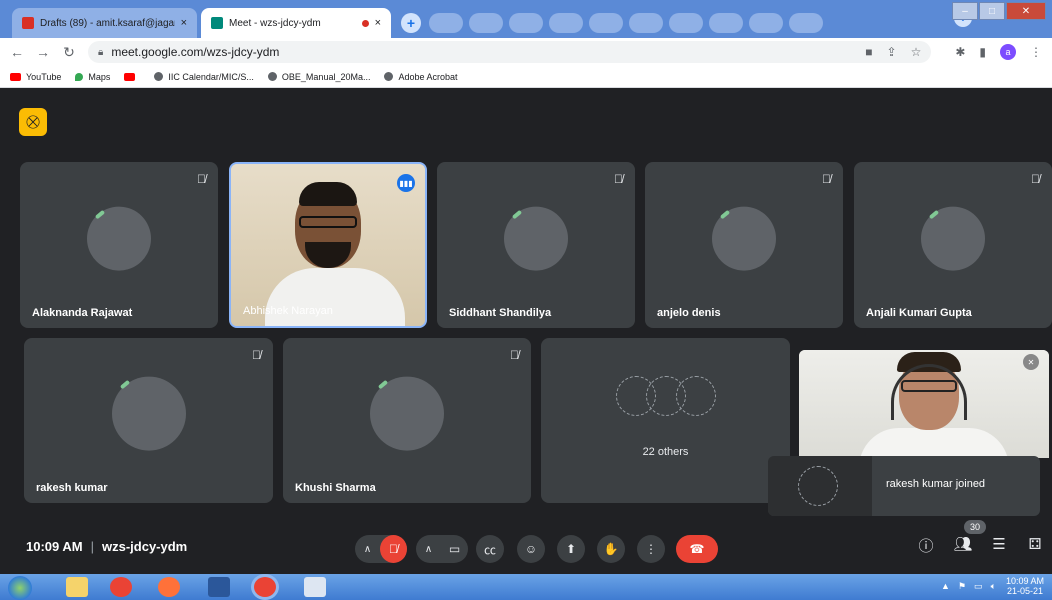  I want to click on flag-icon: ⚑, so click(962, 586).